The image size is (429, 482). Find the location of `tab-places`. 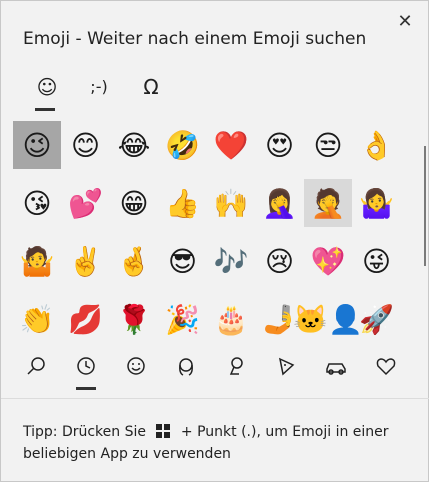

tab-places is located at coordinates (236, 366).